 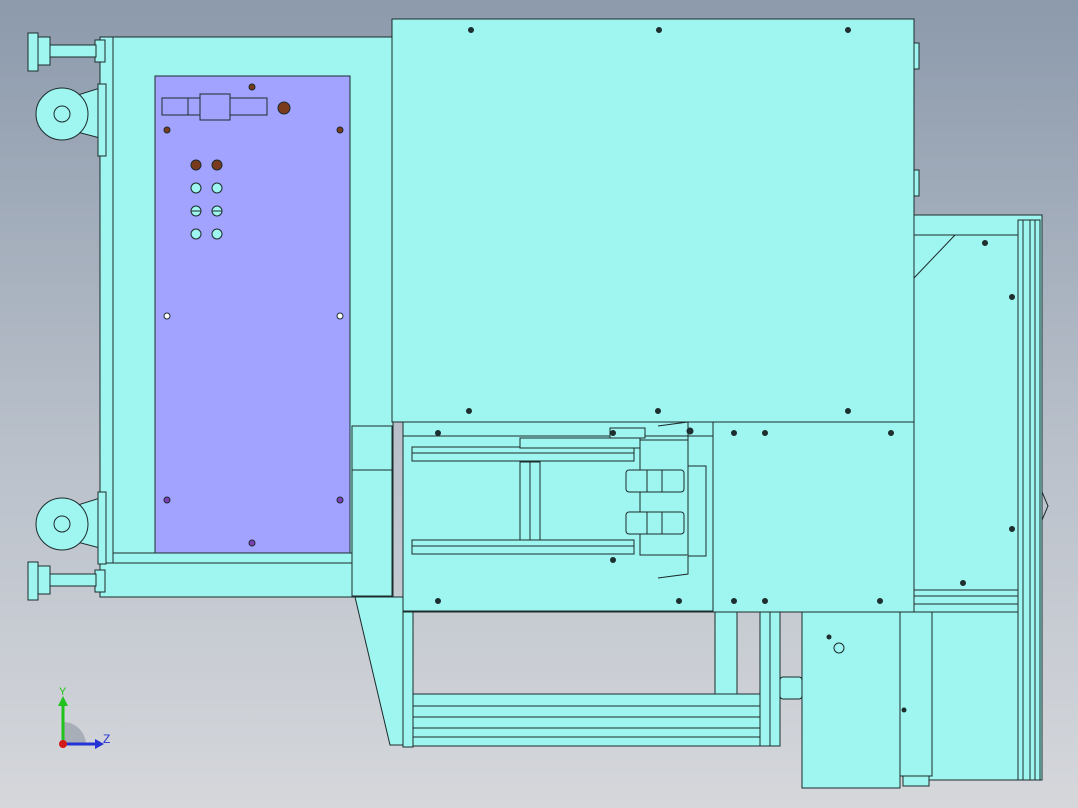 What do you see at coordinates (81, 722) in the screenshot?
I see `coordinate-triad` at bounding box center [81, 722].